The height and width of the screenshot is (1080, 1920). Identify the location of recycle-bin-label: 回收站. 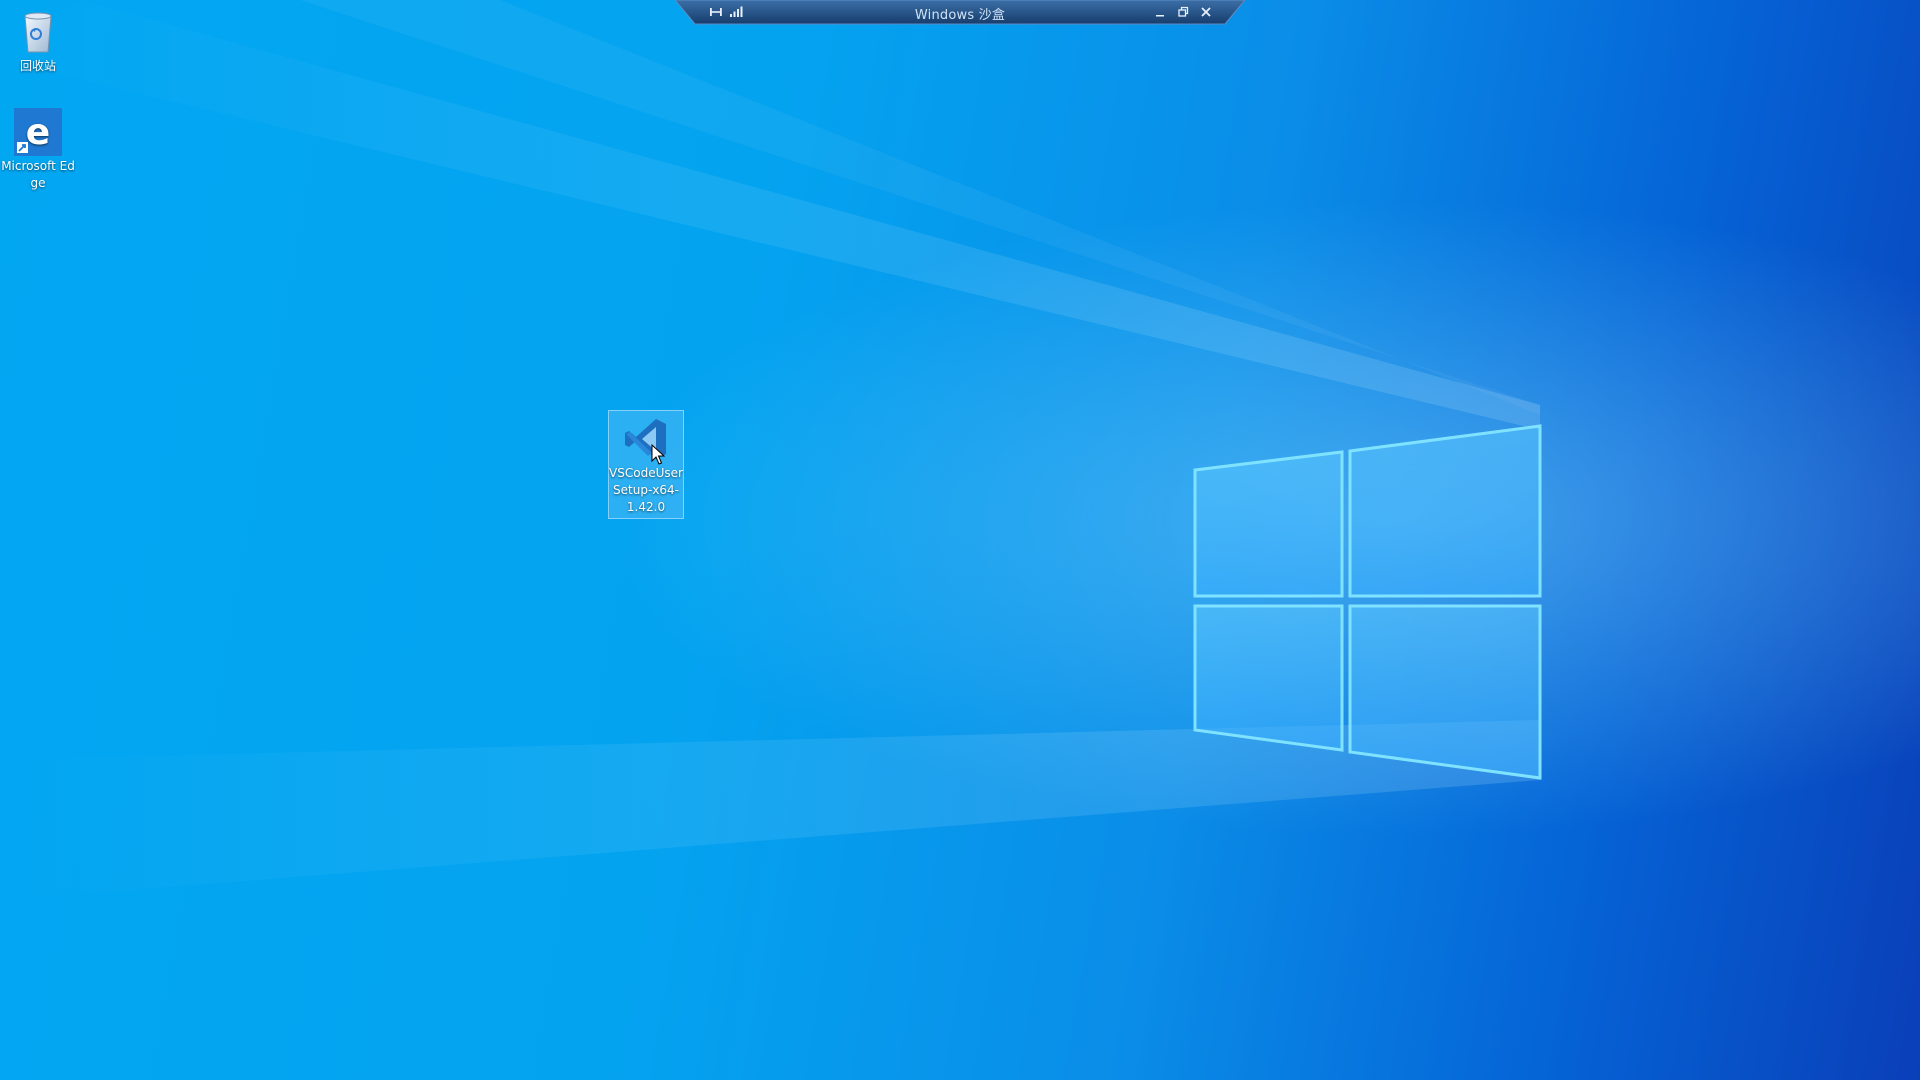
(37, 66).